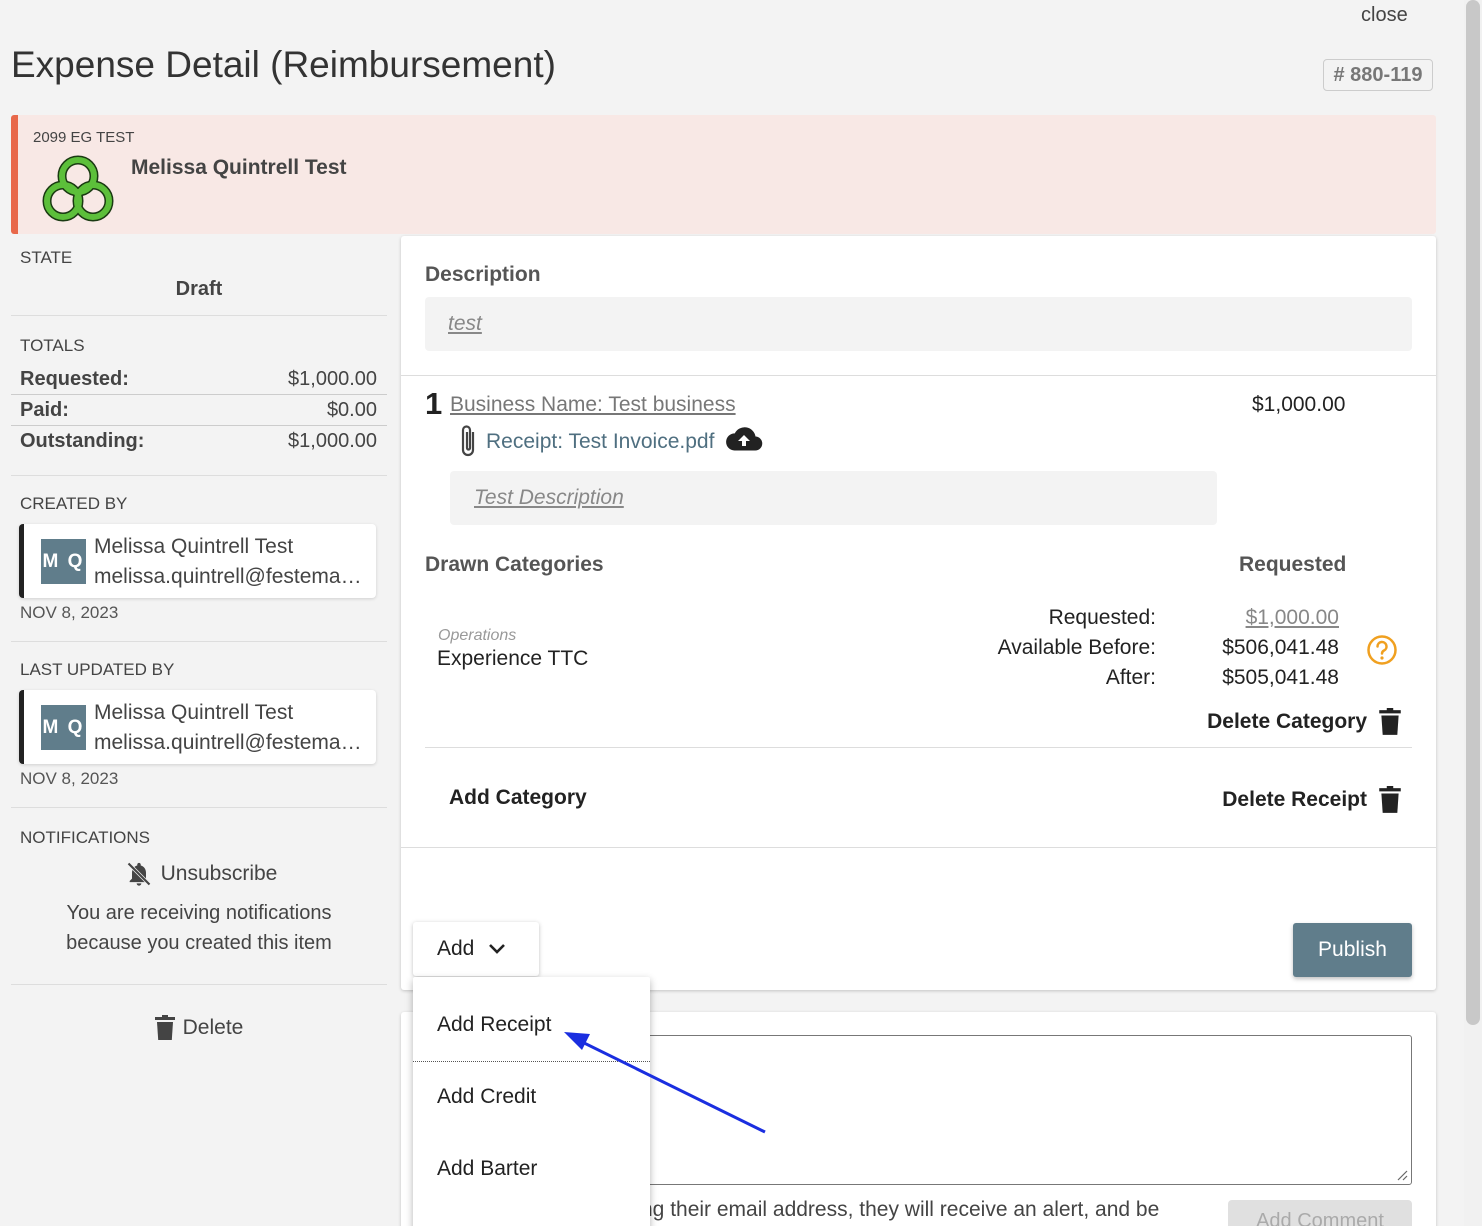 The height and width of the screenshot is (1226, 1482). I want to click on receipt-amount: $1,000.00, so click(1299, 404).